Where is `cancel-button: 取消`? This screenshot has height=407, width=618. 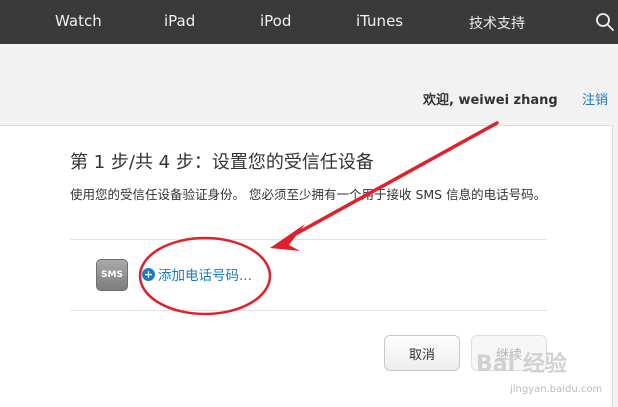 cancel-button: 取消 is located at coordinates (422, 353).